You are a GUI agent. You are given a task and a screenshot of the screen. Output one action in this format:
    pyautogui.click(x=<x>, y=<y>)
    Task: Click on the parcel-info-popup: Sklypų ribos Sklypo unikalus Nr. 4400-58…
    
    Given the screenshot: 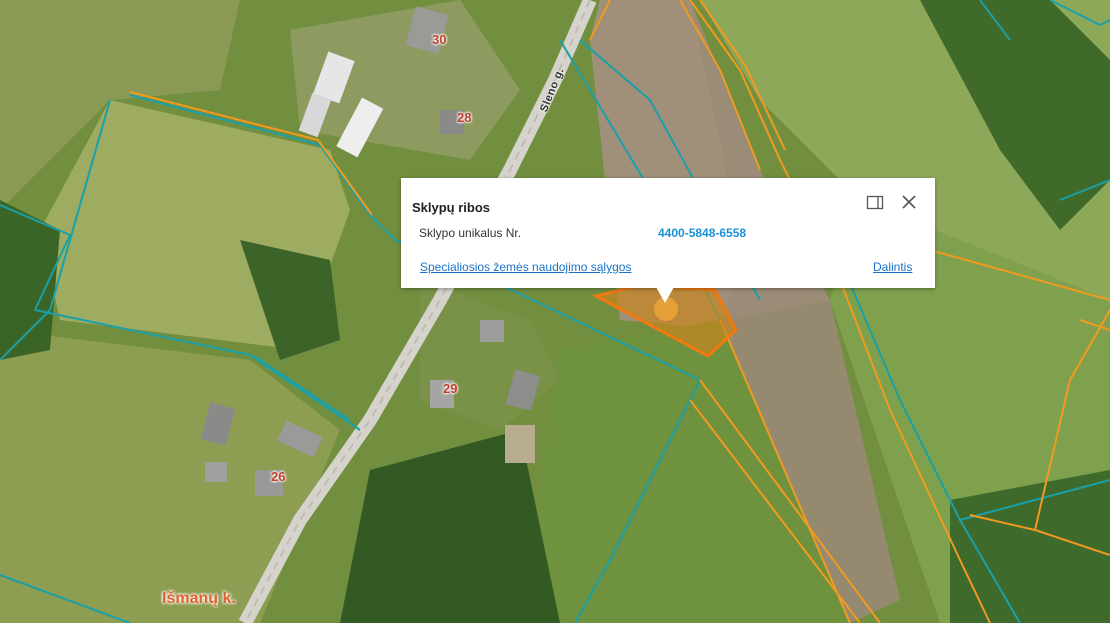 What is the action you would take?
    pyautogui.click(x=668, y=240)
    